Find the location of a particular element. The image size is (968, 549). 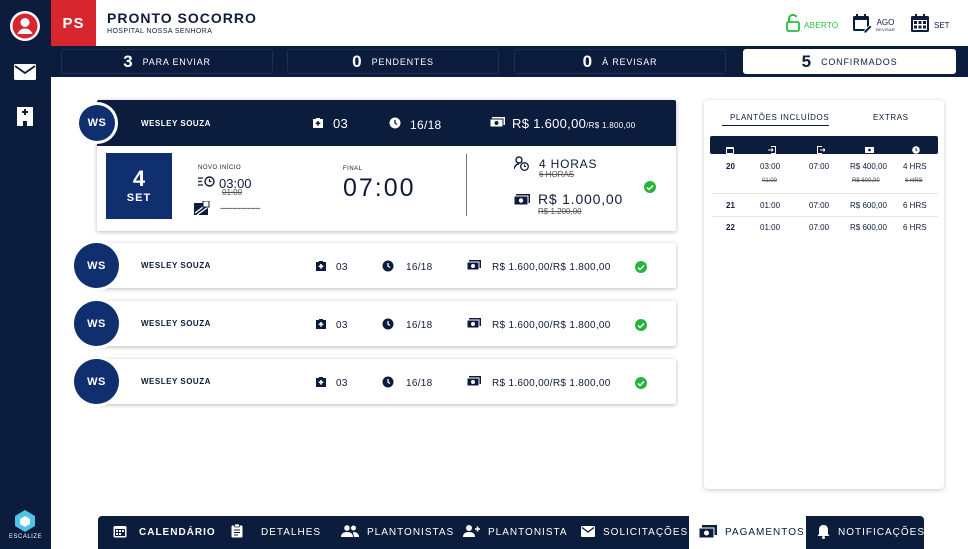

next-month-button: SET is located at coordinates (930, 25).